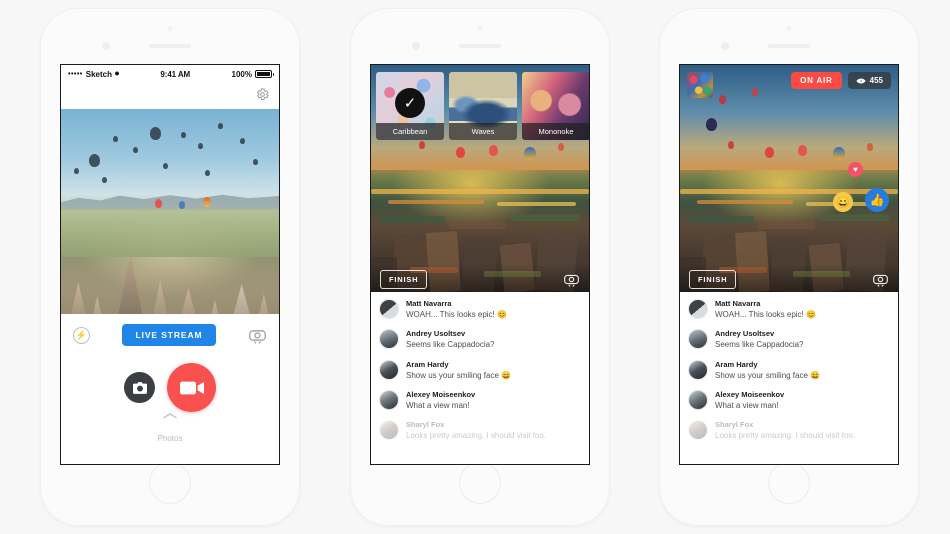 The width and height of the screenshot is (950, 534). Describe the element at coordinates (555, 131) in the screenshot. I see `filter-label: Mononoke` at that location.